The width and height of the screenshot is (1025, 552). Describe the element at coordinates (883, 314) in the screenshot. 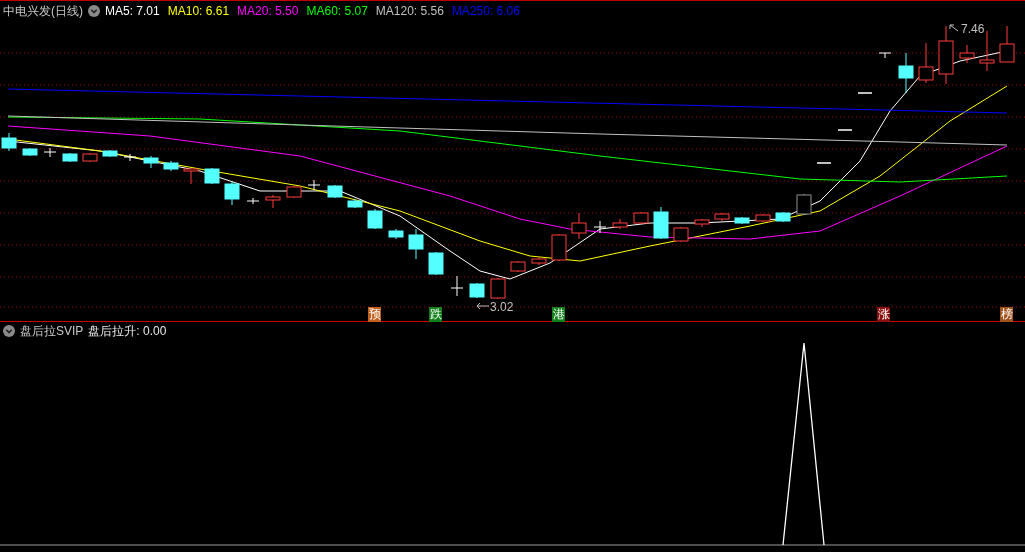

I see `signal-marker: 涨` at that location.